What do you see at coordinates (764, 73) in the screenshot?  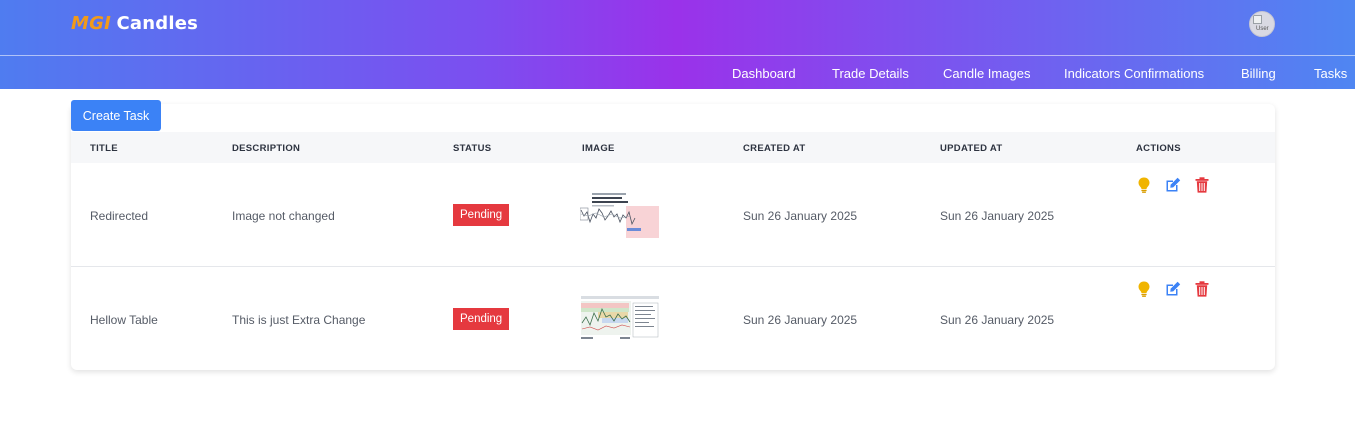 I see `nav-item-dashboard: Dashboard` at bounding box center [764, 73].